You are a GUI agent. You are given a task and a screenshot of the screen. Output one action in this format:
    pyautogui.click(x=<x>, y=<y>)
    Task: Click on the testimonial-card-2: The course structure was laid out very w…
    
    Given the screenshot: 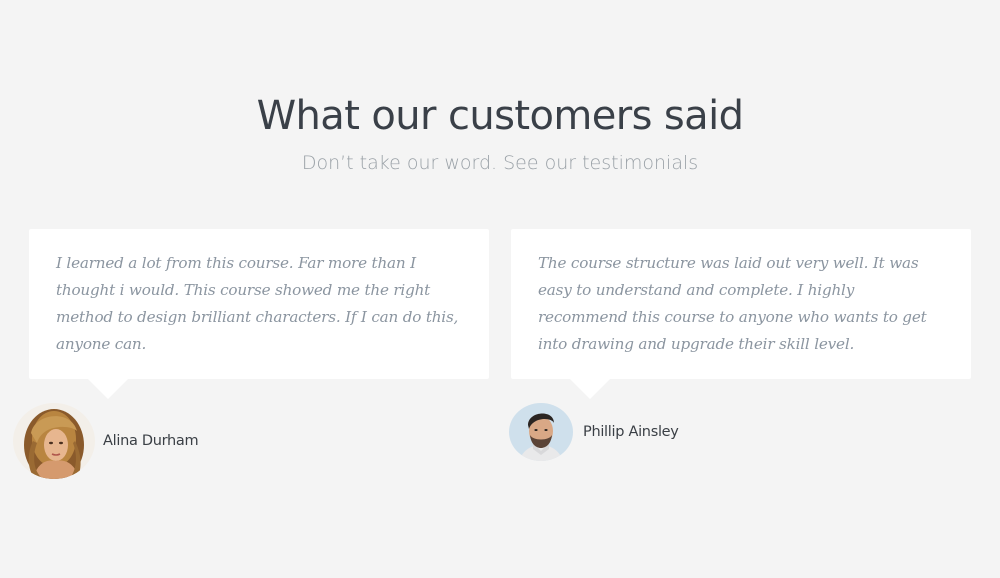 What is the action you would take?
    pyautogui.click(x=741, y=314)
    